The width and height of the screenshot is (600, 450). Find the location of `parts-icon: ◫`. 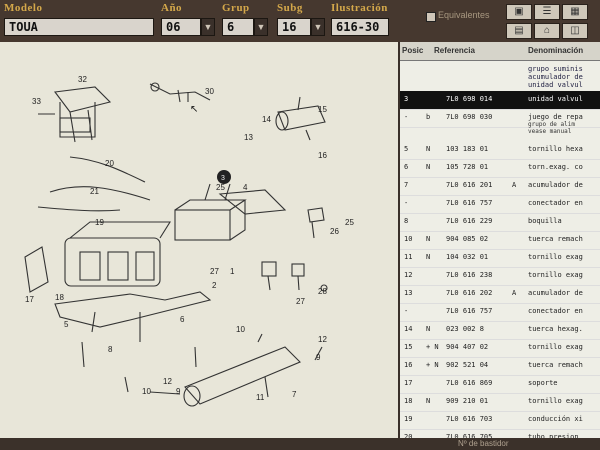

parts-icon: ◫ is located at coordinates (575, 31).